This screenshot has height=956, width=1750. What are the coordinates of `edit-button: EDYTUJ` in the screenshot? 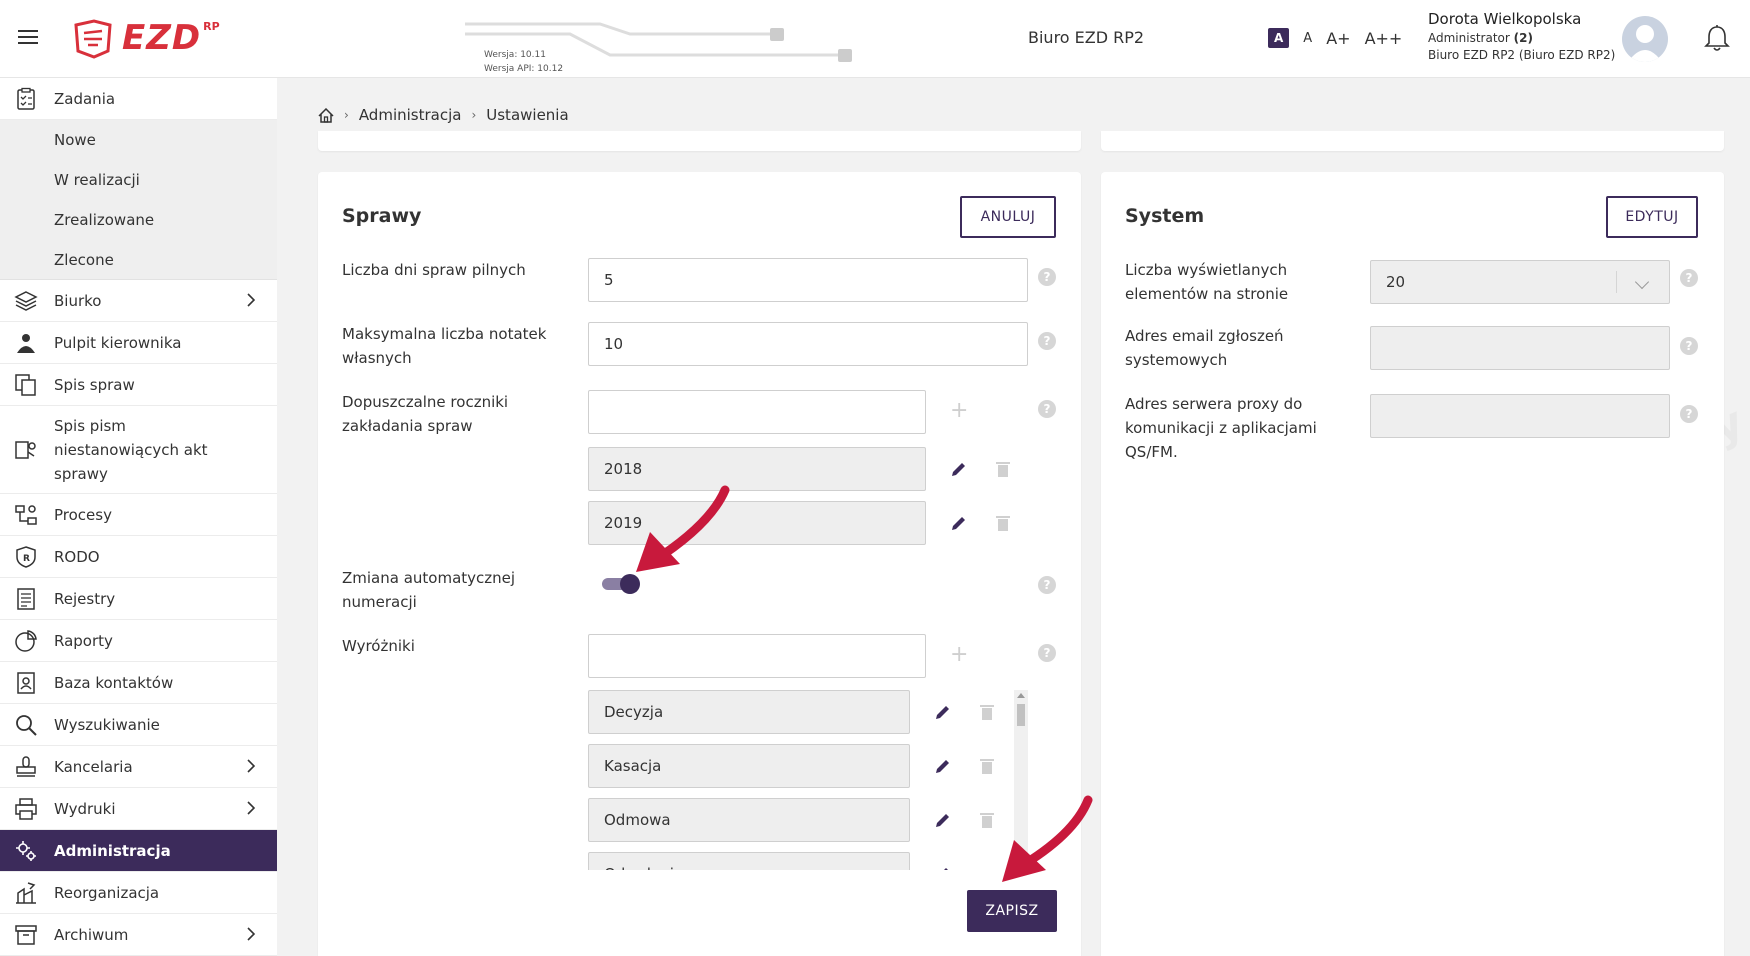 It's located at (1652, 217).